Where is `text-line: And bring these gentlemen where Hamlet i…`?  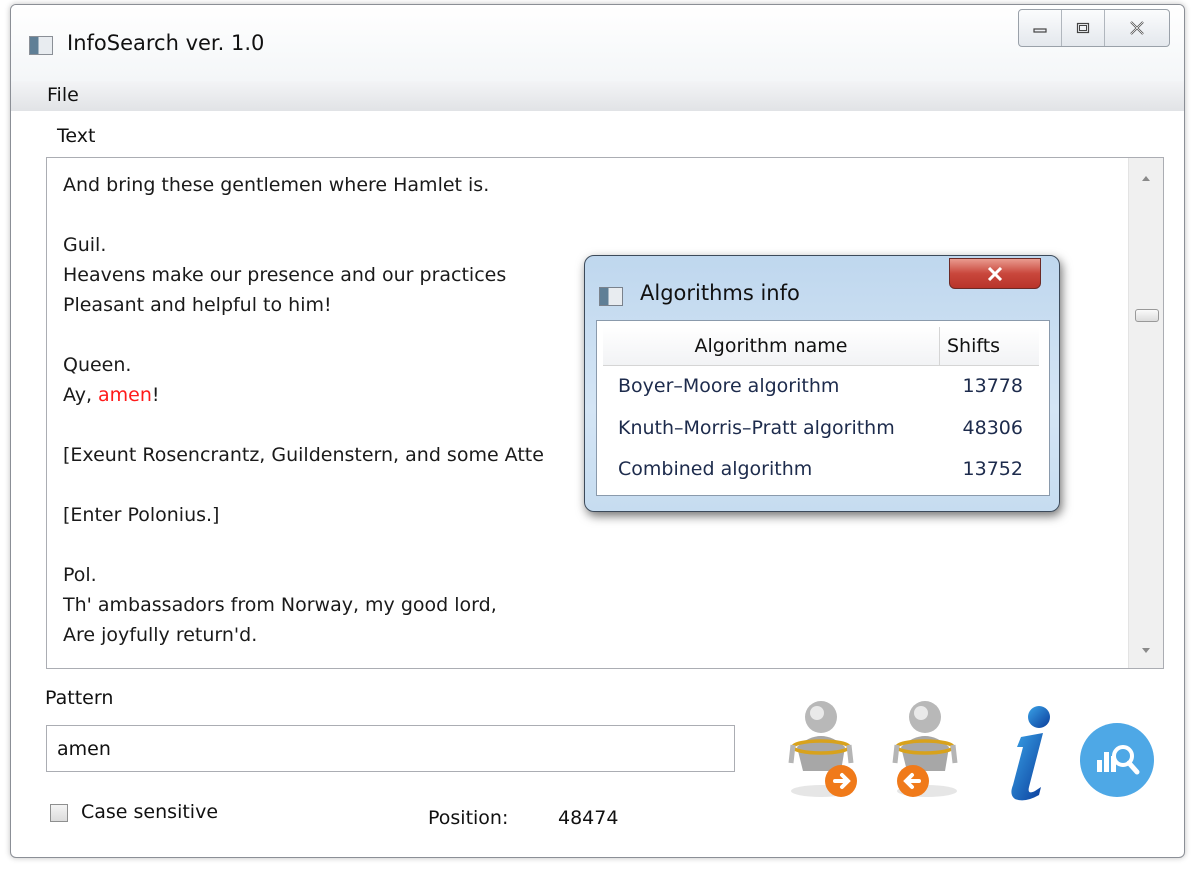 text-line: And bring these gentlemen where Hamlet i… is located at coordinates (276, 185).